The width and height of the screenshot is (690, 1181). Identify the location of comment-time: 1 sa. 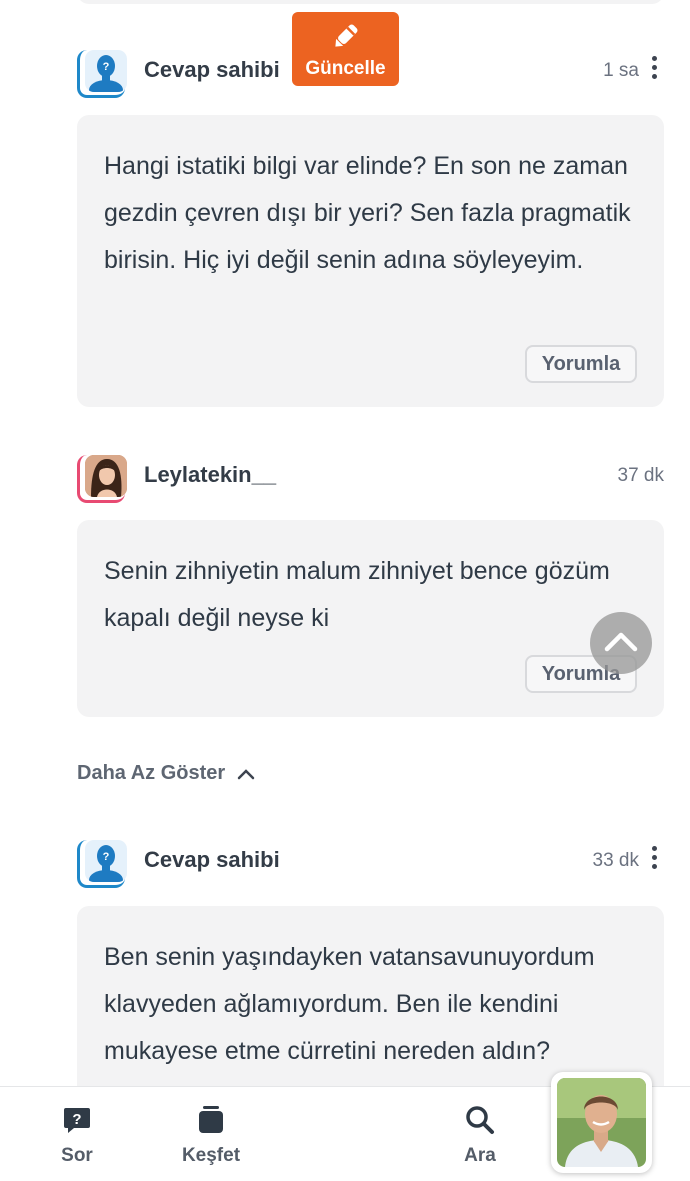
(621, 70).